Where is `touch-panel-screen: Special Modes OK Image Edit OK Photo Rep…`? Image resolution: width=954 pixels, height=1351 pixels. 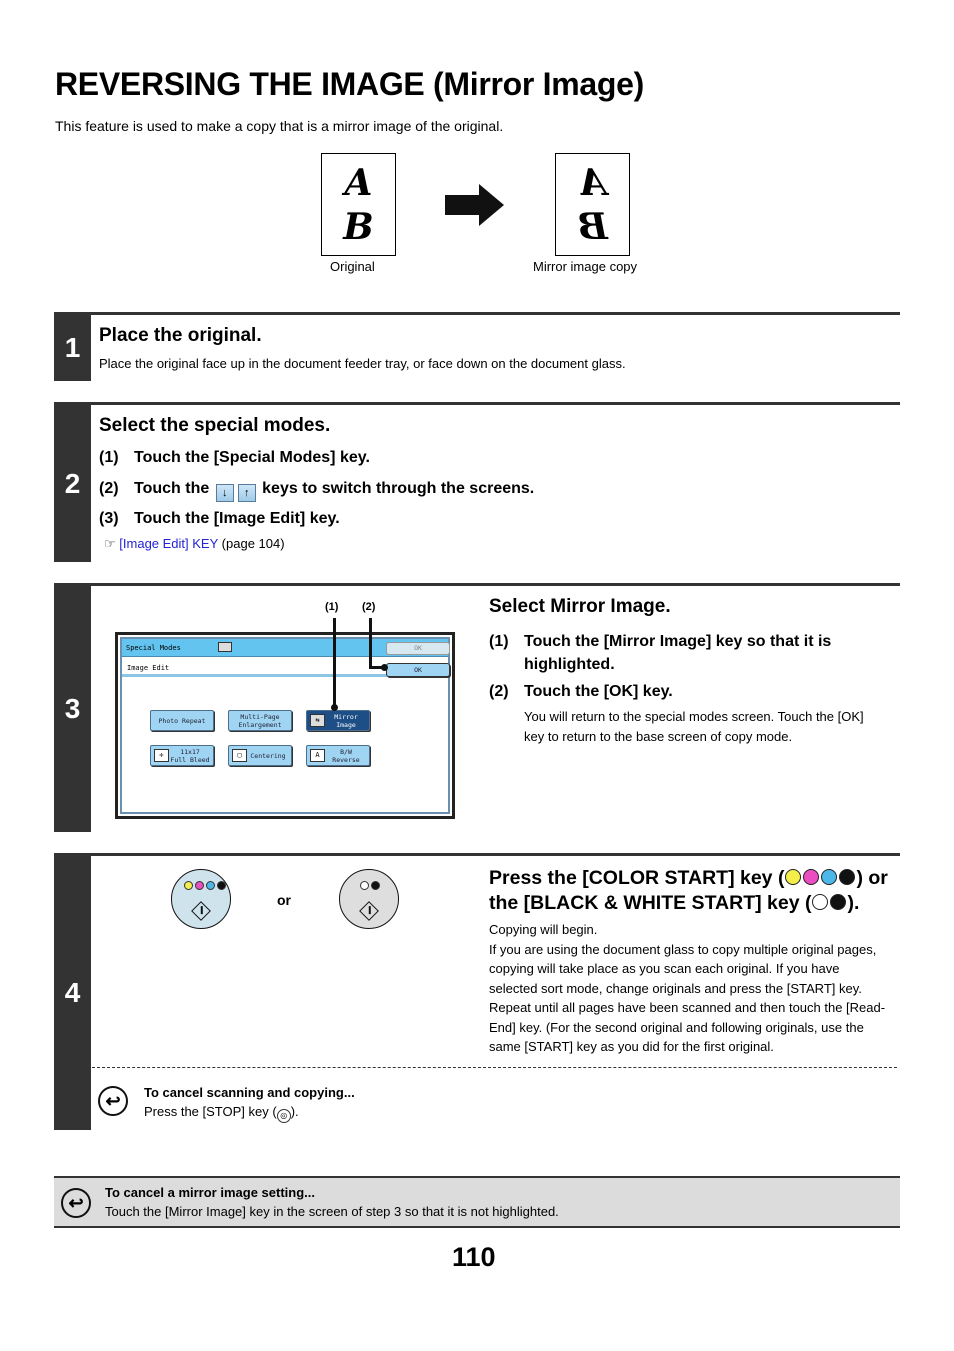
touch-panel-screen: Special Modes OK Image Edit OK Photo Rep… is located at coordinates (285, 725).